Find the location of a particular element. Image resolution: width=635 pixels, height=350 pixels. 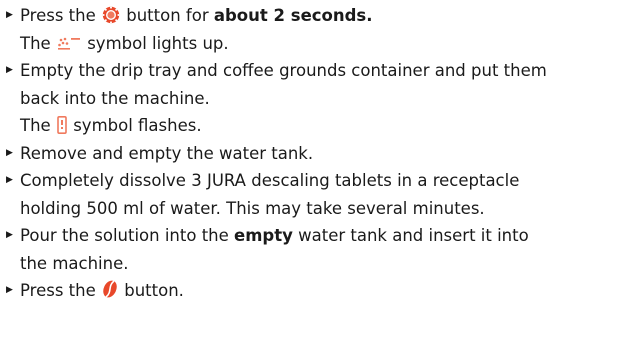

step-text: symbol flashes. is located at coordinates (137, 125).